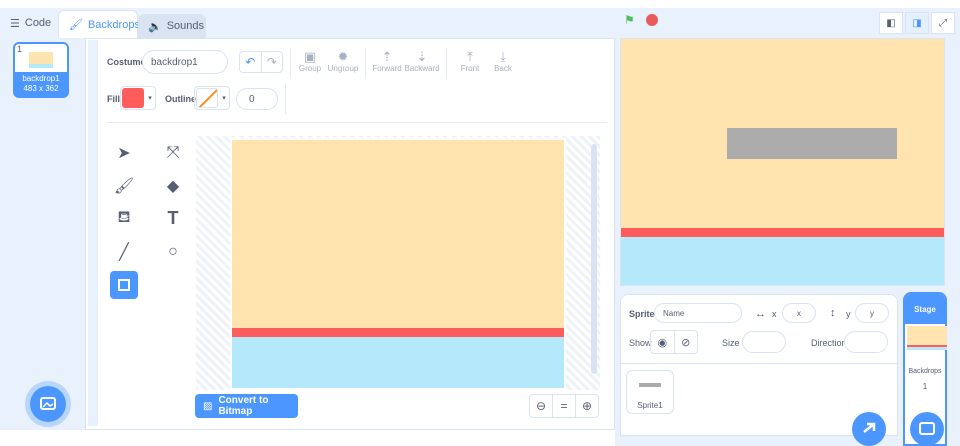  I want to click on stage-title: Stage, so click(925, 309).